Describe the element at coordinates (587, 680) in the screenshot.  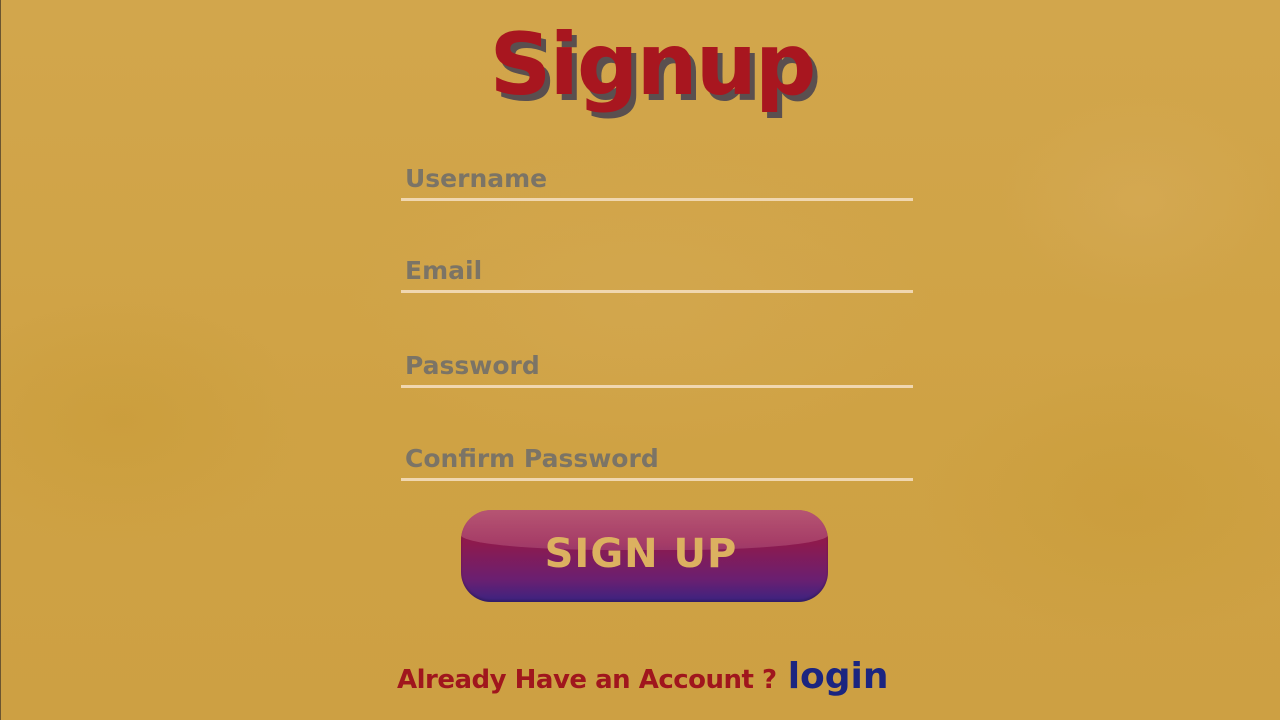
I see `already-have-account-text: Already Have an Account ?` at that location.